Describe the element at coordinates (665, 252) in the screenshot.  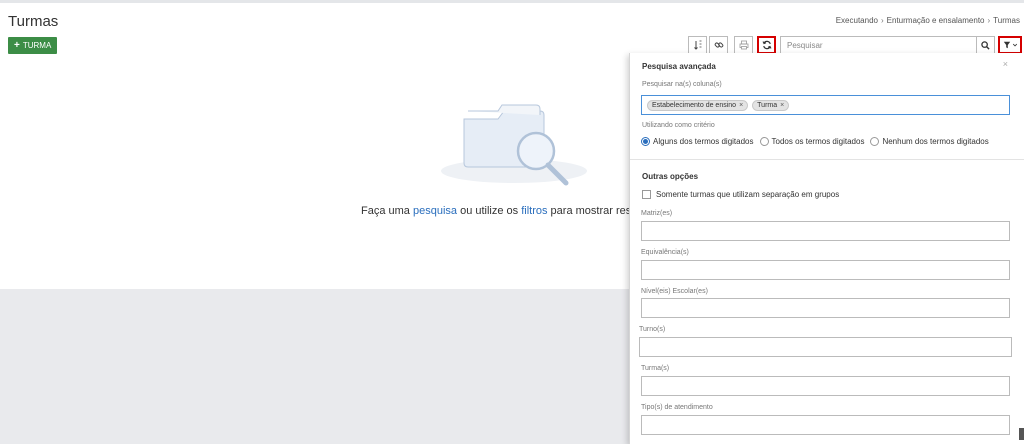
I see `equivalencia-label: Equivalência(s)` at that location.